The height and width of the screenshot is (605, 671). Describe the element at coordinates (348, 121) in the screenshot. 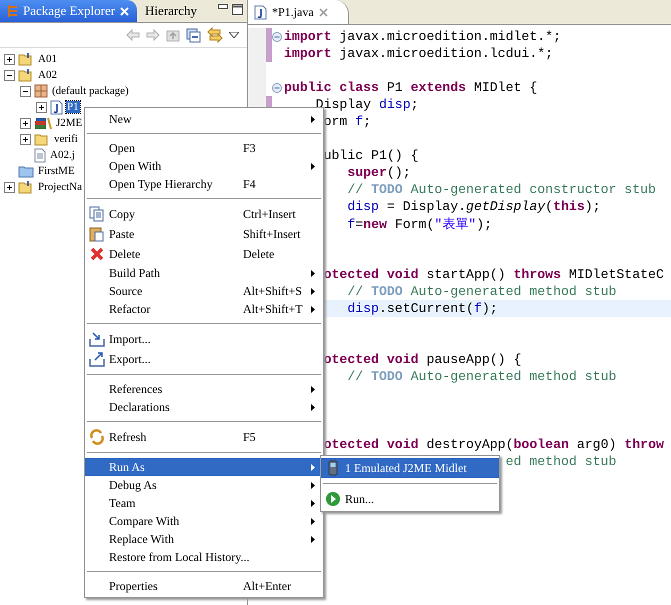

I see `code-line: orm f;` at that location.